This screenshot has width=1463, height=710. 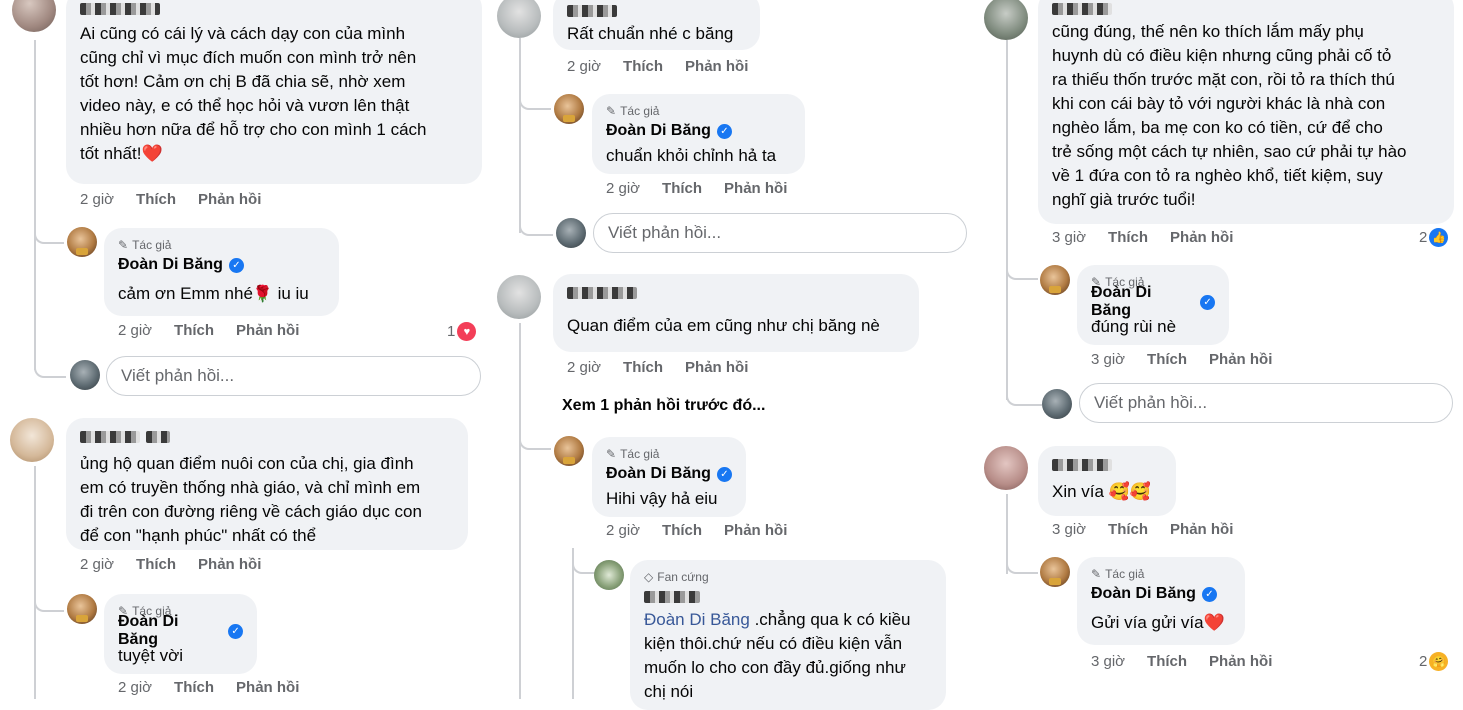 What do you see at coordinates (462, 331) in the screenshot?
I see `reaction-summary: 1 ♥` at bounding box center [462, 331].